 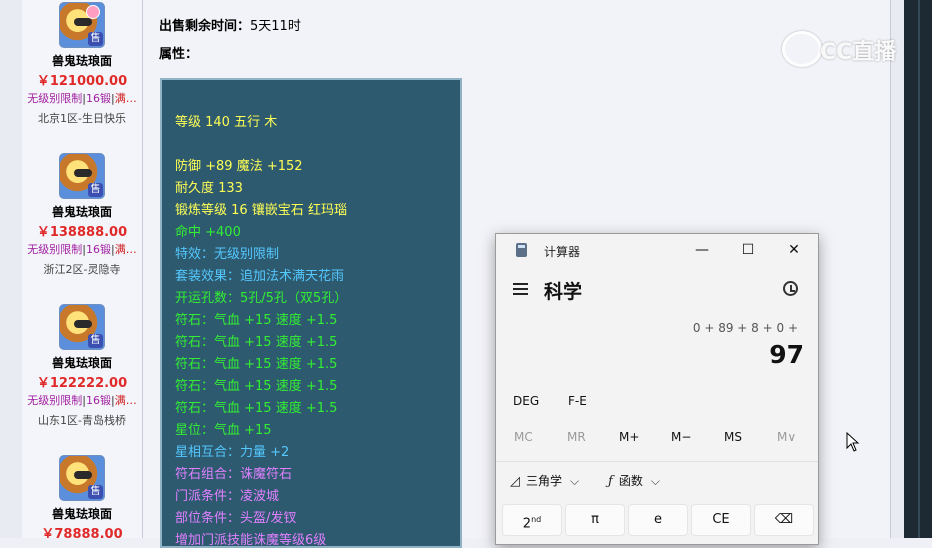 I want to click on menu-icon, so click(x=520, y=289).